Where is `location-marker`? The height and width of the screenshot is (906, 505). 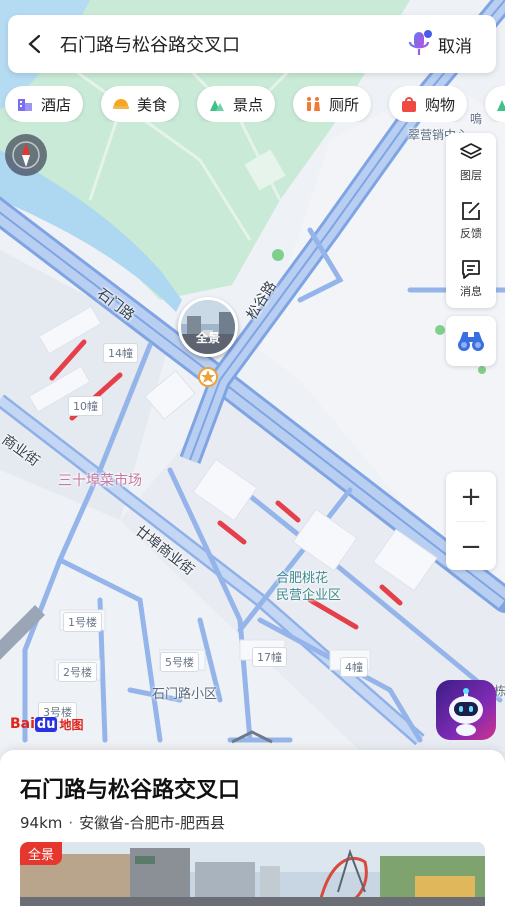
location-marker is located at coordinates (208, 377).